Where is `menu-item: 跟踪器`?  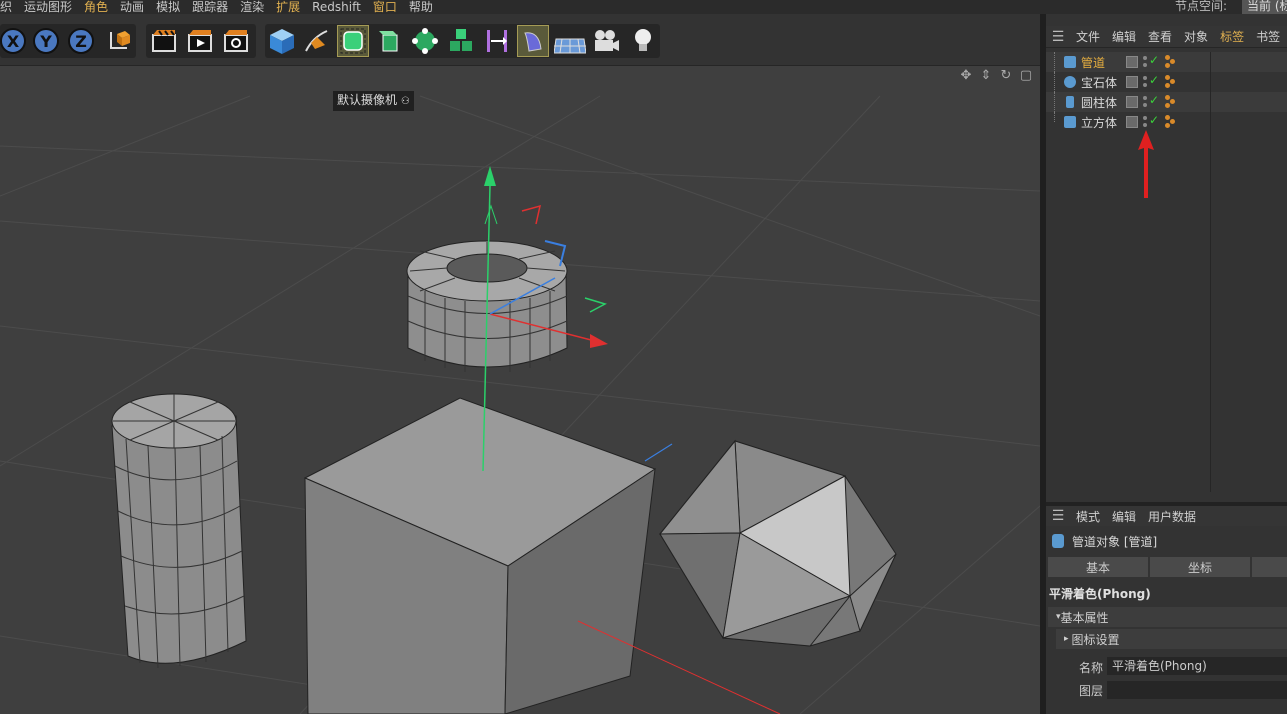
menu-item: 跟踪器 is located at coordinates (210, 7).